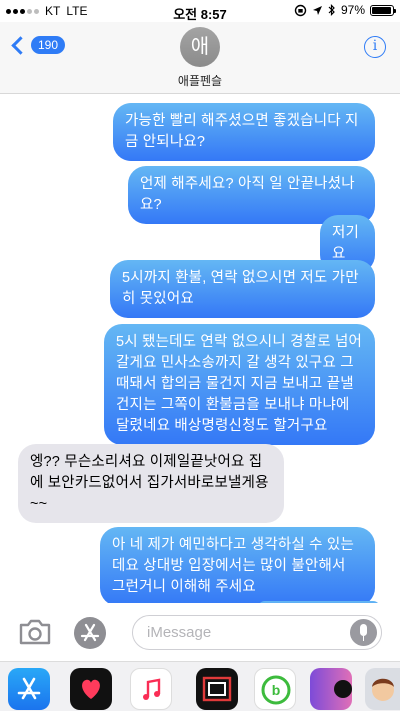  What do you see at coordinates (200, 11) in the screenshot?
I see `status-bar: KT LTE 오전 8:57 97%` at bounding box center [200, 11].